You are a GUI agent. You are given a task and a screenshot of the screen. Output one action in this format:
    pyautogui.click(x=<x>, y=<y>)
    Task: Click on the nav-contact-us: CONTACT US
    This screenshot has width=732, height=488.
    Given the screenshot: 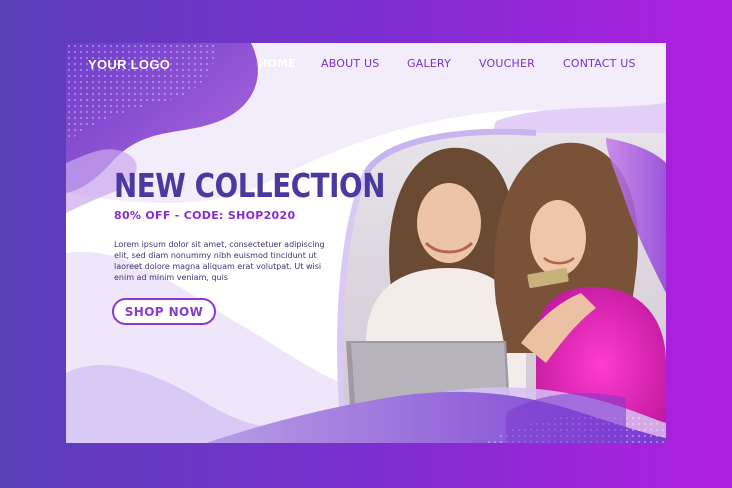 What is the action you would take?
    pyautogui.click(x=599, y=63)
    